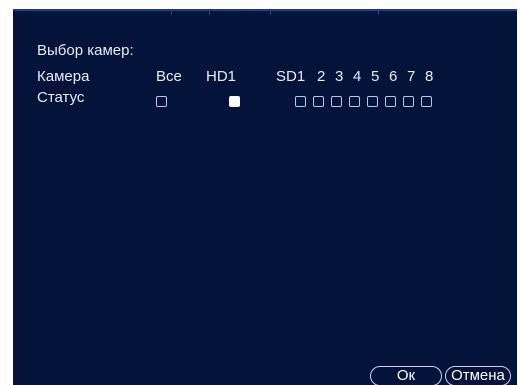 The image size is (520, 385). What do you see at coordinates (357, 76) in the screenshot?
I see `channel-label: 4` at bounding box center [357, 76].